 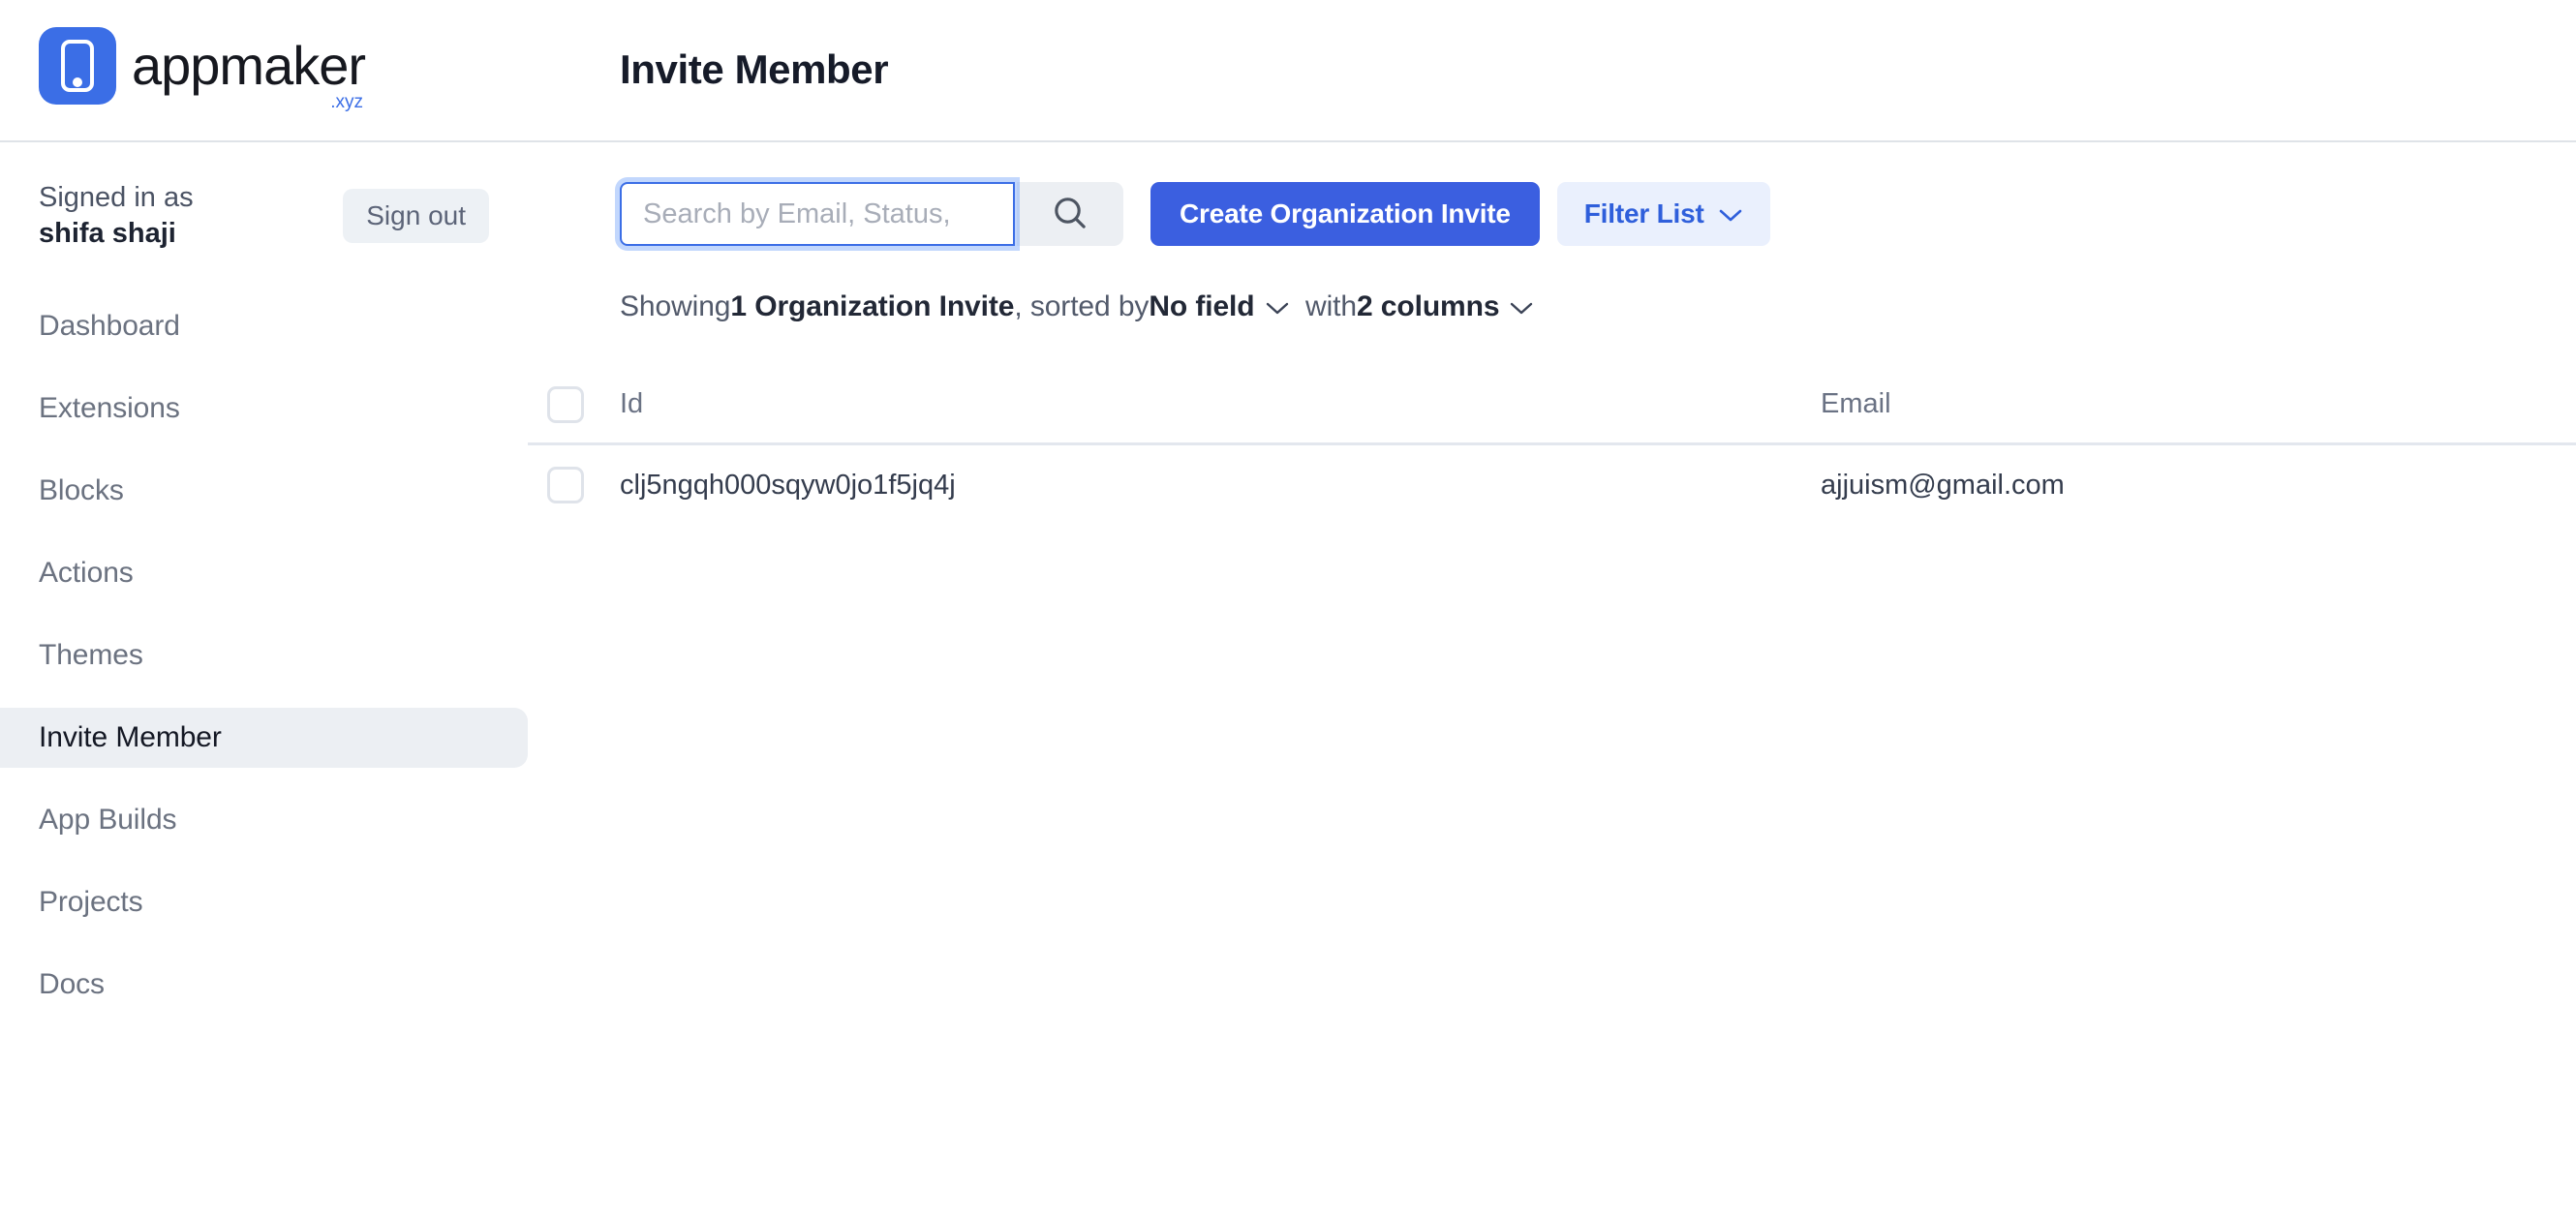 What do you see at coordinates (1331, 306) in the screenshot?
I see `summary-with-label: with` at bounding box center [1331, 306].